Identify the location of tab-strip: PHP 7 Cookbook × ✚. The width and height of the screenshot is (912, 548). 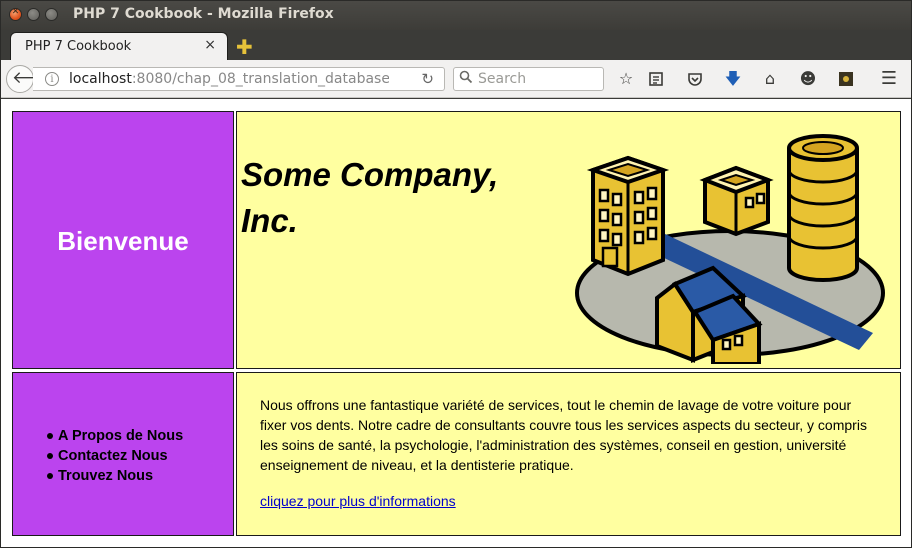
(456, 46).